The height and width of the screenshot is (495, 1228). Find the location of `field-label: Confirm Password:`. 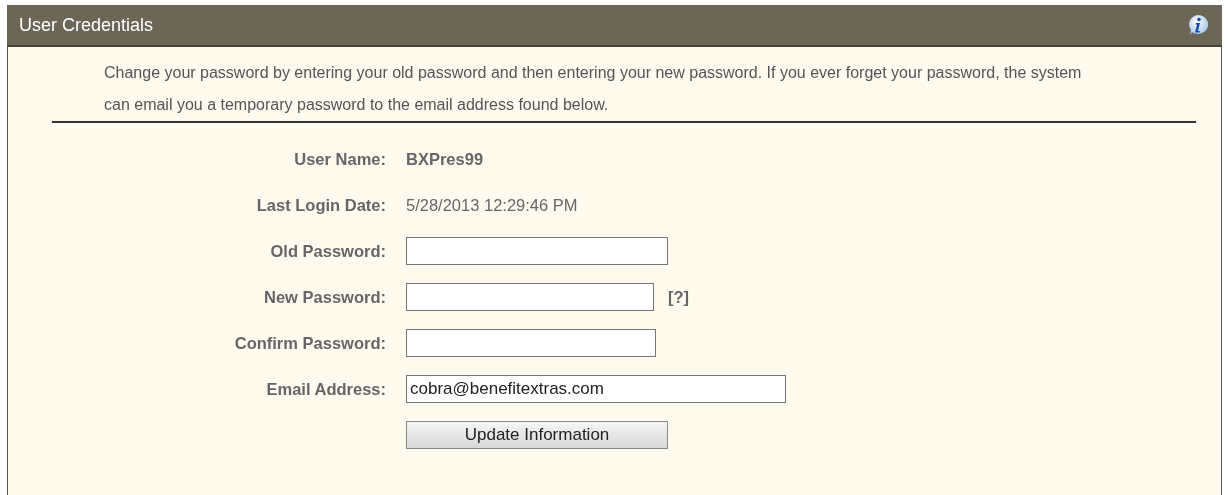

field-label: Confirm Password: is located at coordinates (310, 343).